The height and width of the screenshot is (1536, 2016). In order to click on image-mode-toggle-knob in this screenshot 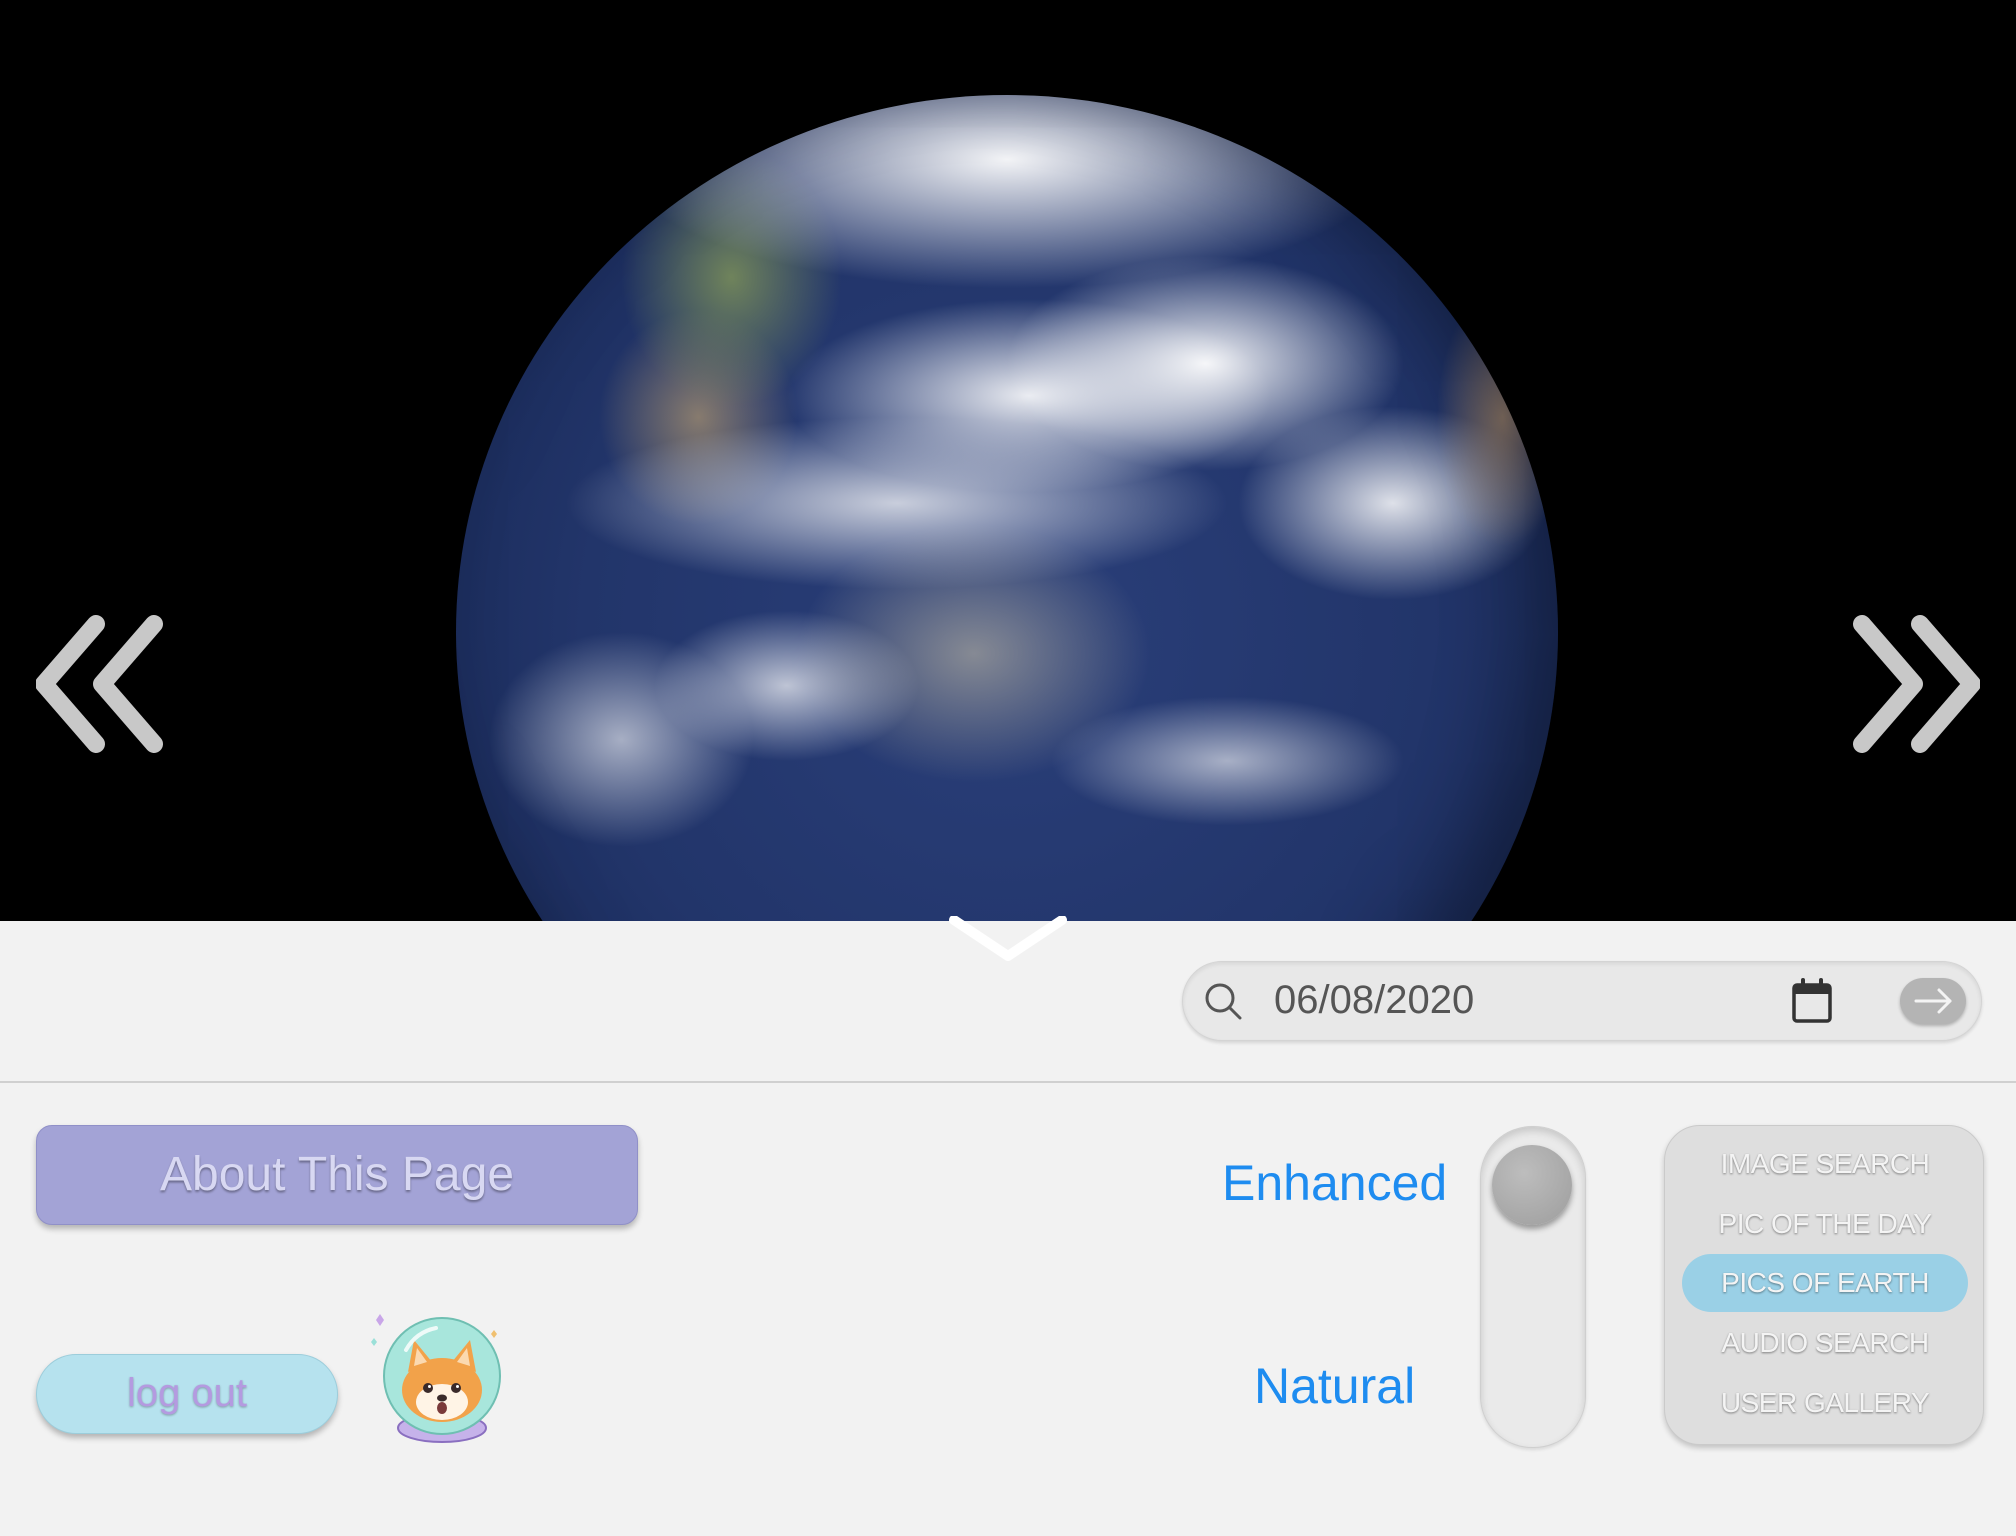, I will do `click(1532, 1185)`.